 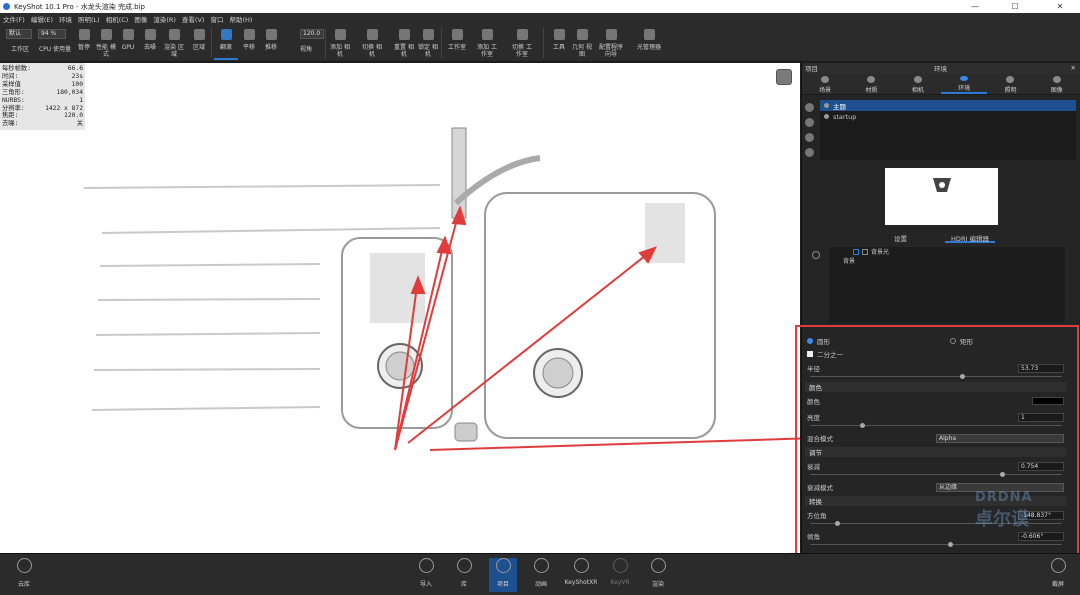 I want to click on gpu-button: GPU, so click(x=128, y=43).